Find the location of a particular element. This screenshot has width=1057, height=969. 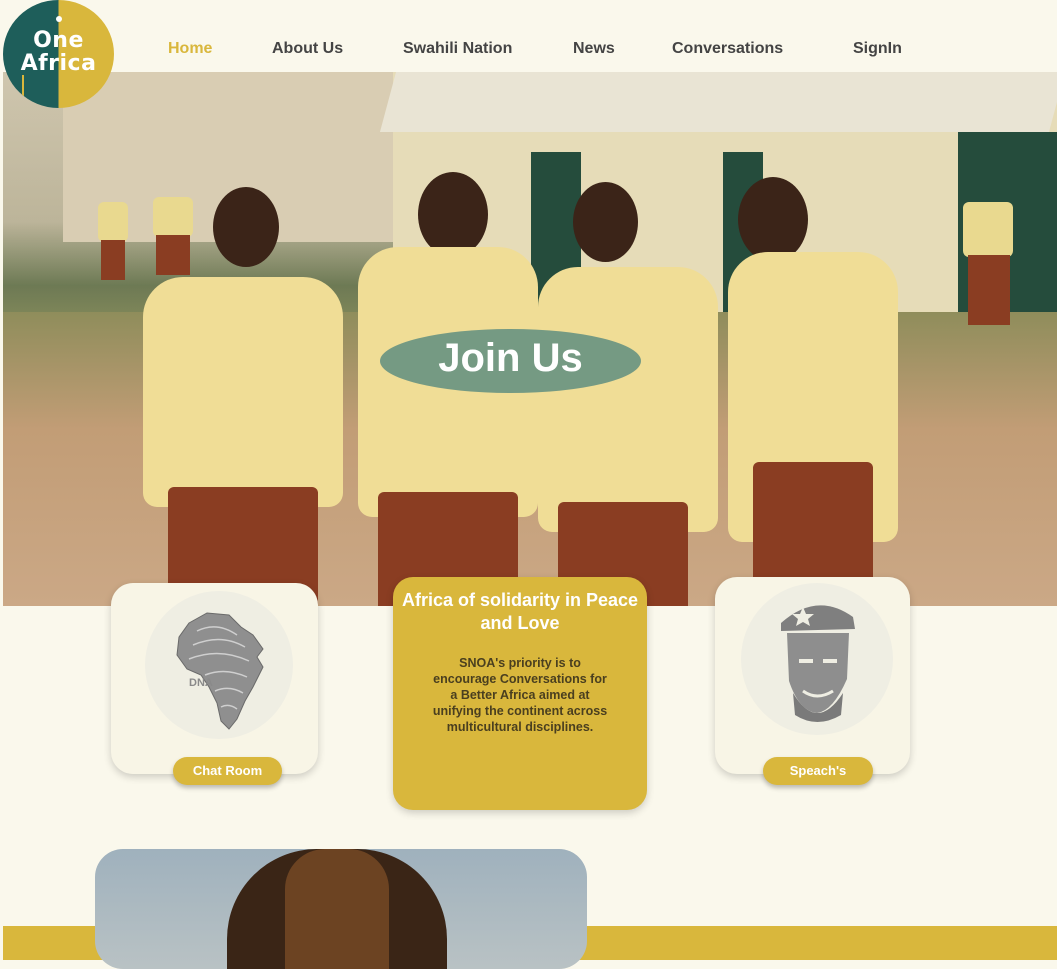

mission-title: Africa of solidarity in Peace and Love is located at coordinates (520, 611).